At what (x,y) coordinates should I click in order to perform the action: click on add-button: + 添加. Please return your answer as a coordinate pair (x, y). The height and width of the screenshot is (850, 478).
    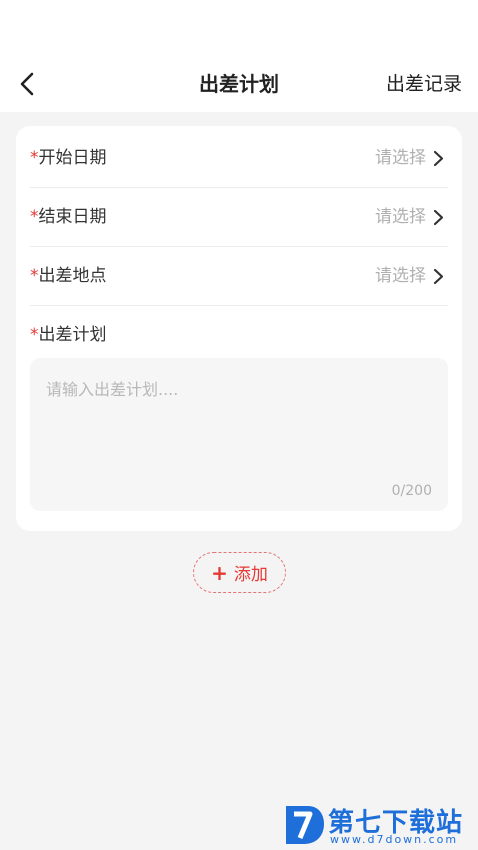
    Looking at the image, I should click on (239, 572).